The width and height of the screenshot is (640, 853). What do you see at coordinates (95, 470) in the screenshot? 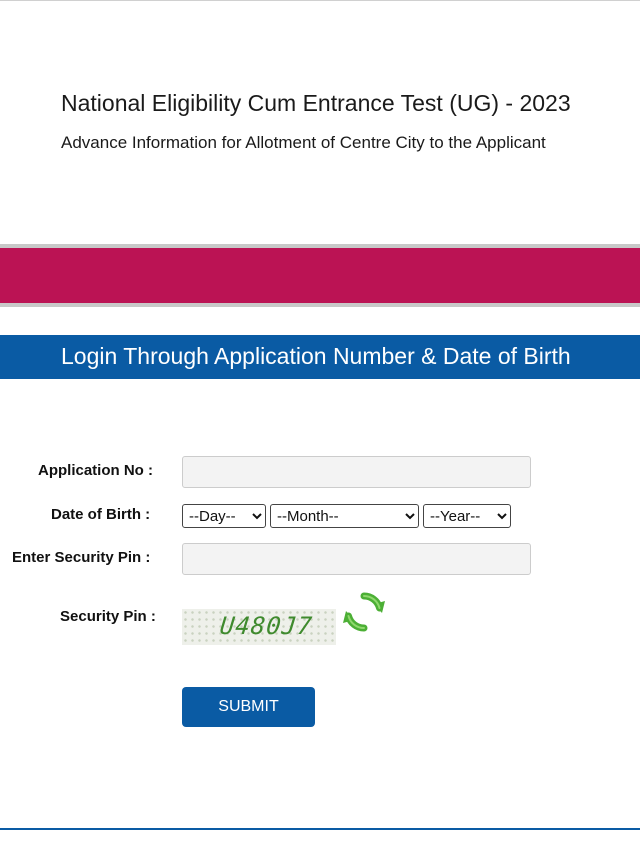
I see `application-no-label: Application No :` at bounding box center [95, 470].